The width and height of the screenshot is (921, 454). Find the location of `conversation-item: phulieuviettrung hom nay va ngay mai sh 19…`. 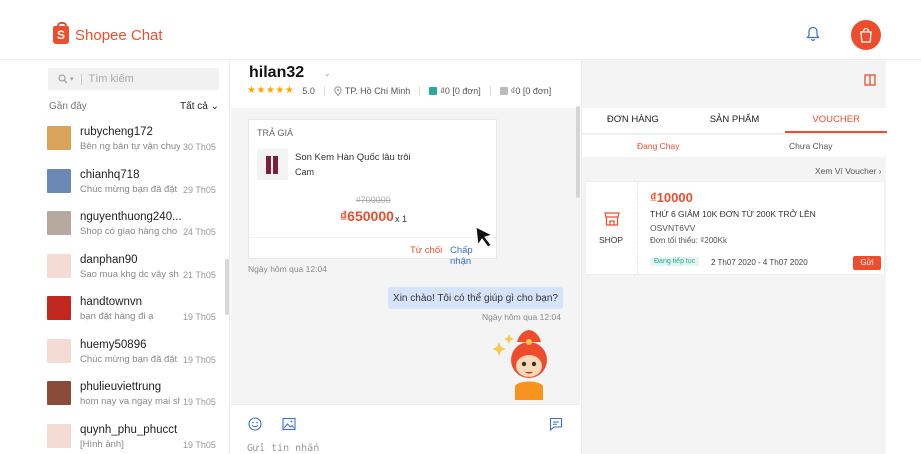

conversation-item: phulieuviettrung hom nay va ngay mai sh 19… is located at coordinates (134, 396).